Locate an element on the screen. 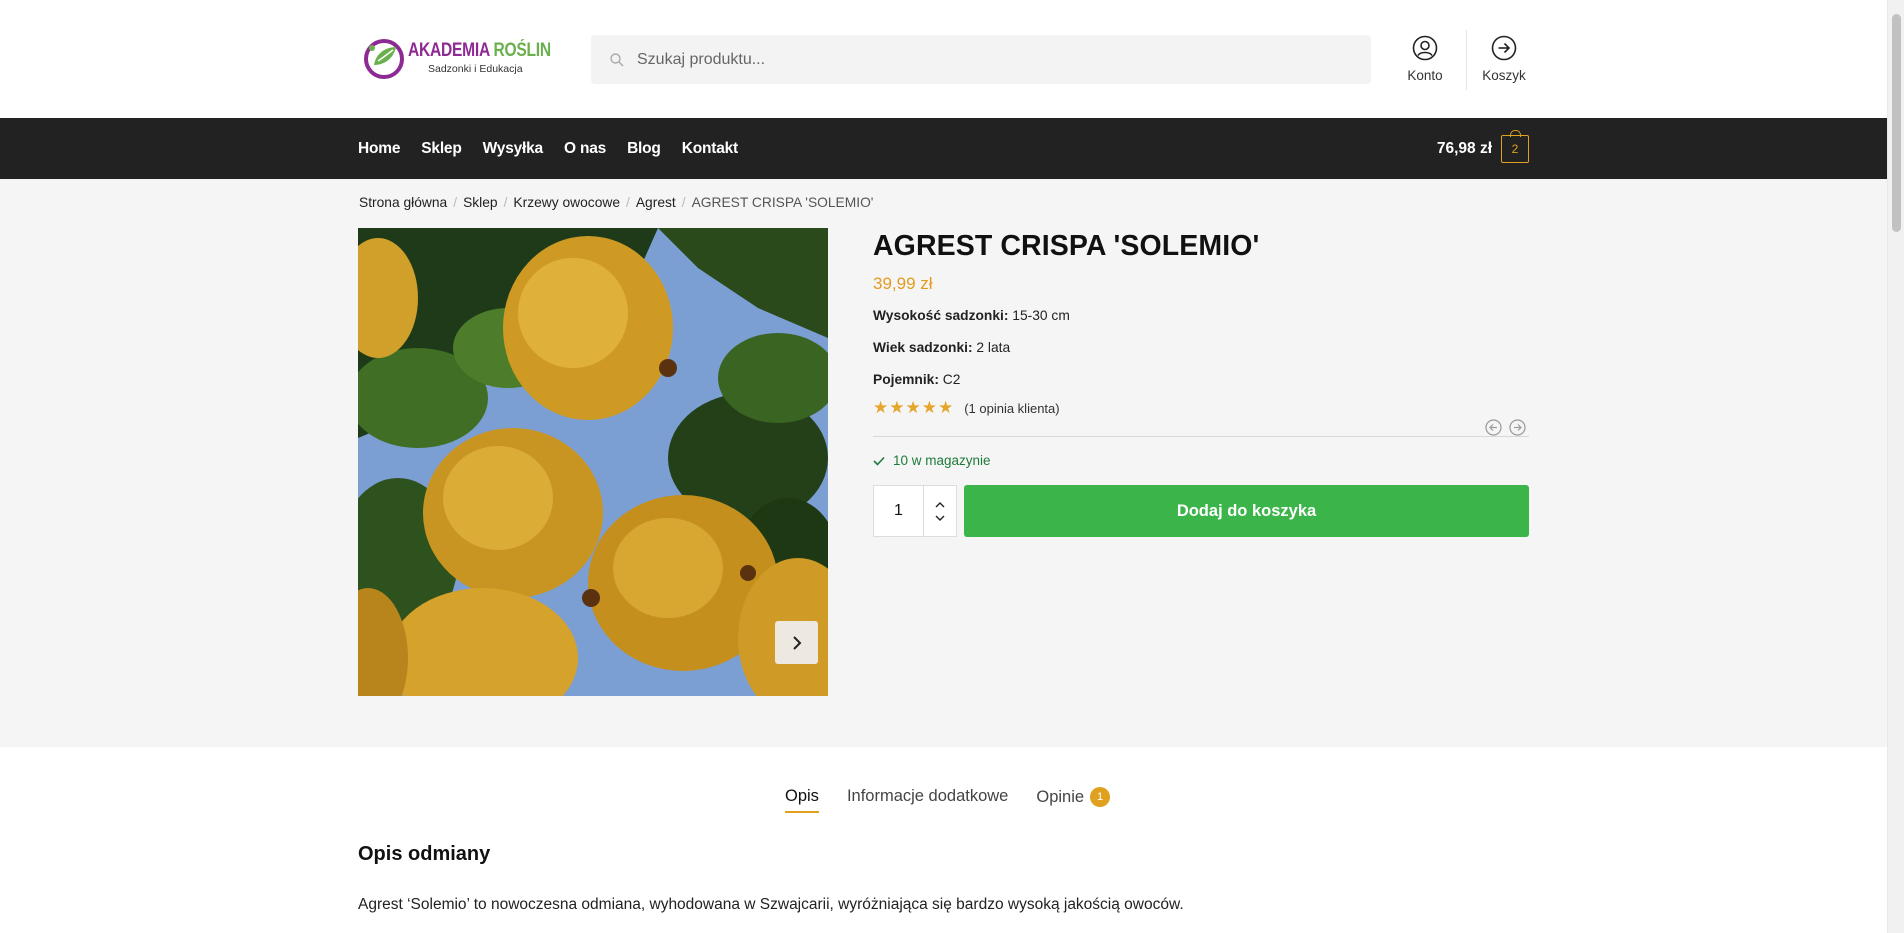 This screenshot has width=1904, height=933. product-tabs: Opis Informacje dodatkowe Opinie 1 is located at coordinates (961, 800).